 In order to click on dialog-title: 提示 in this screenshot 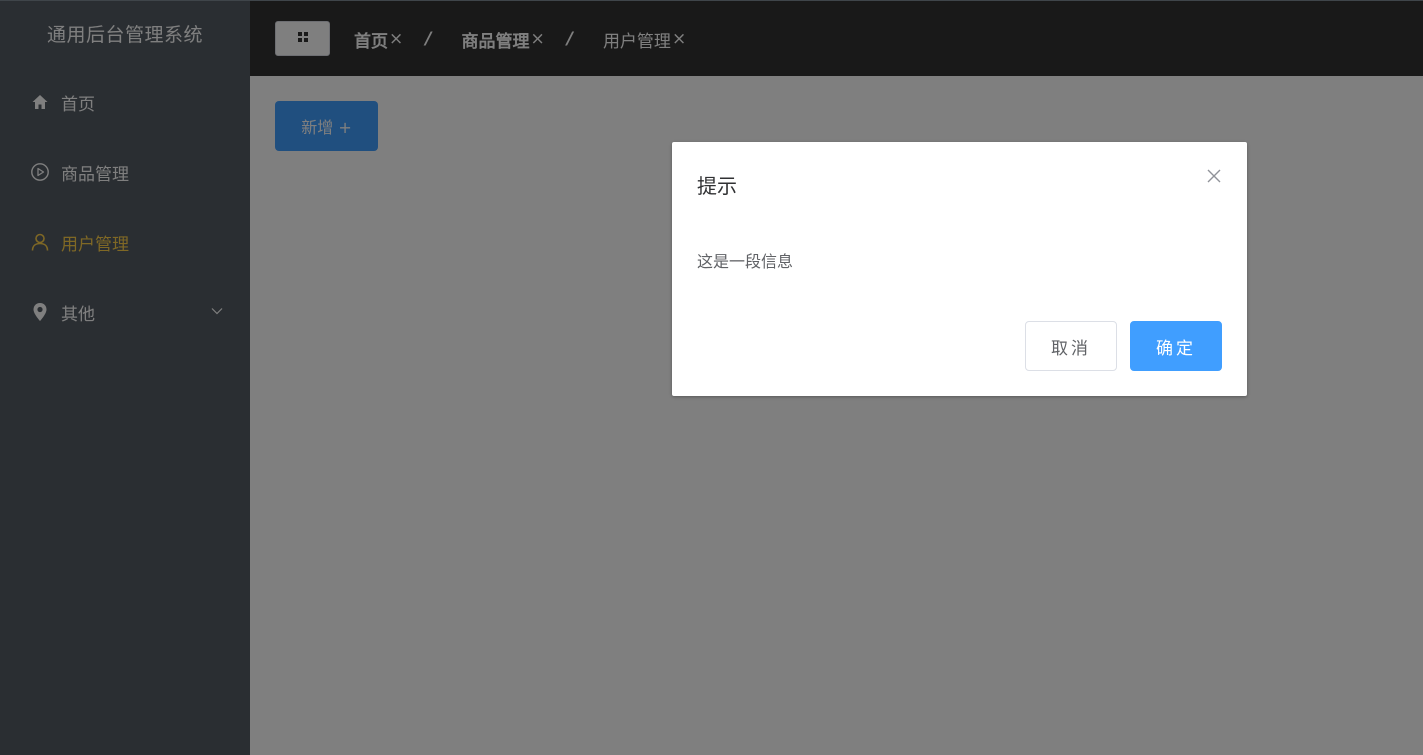, I will do `click(717, 186)`.